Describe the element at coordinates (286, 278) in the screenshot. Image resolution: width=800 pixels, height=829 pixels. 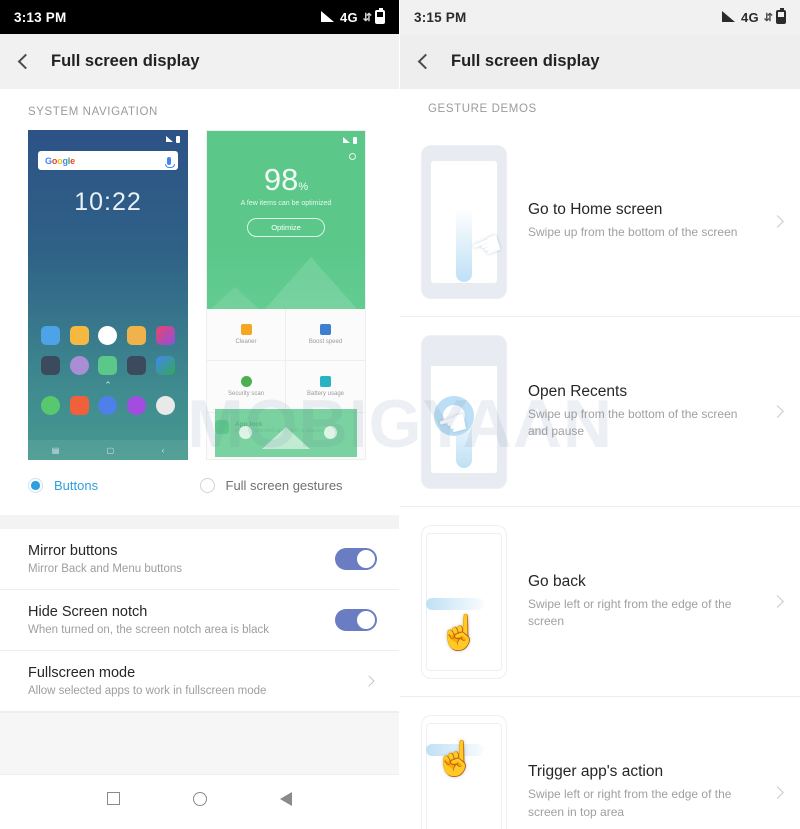
I see `mountain-illustration` at that location.